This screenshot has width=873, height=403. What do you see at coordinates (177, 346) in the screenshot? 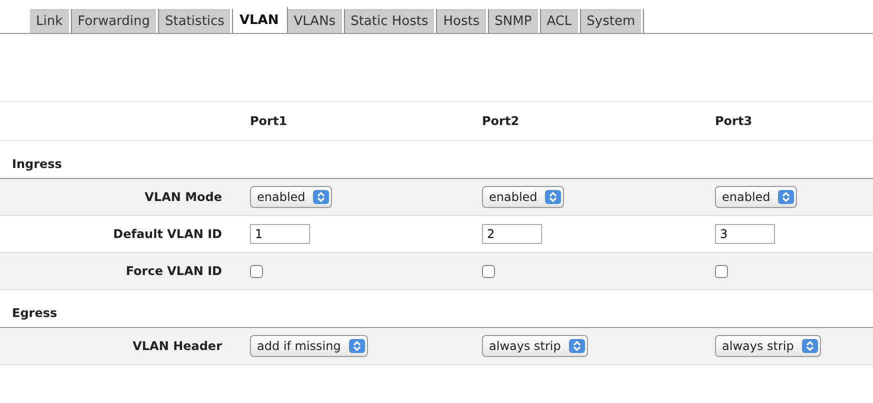
I see `row-label: VLAN Header` at bounding box center [177, 346].